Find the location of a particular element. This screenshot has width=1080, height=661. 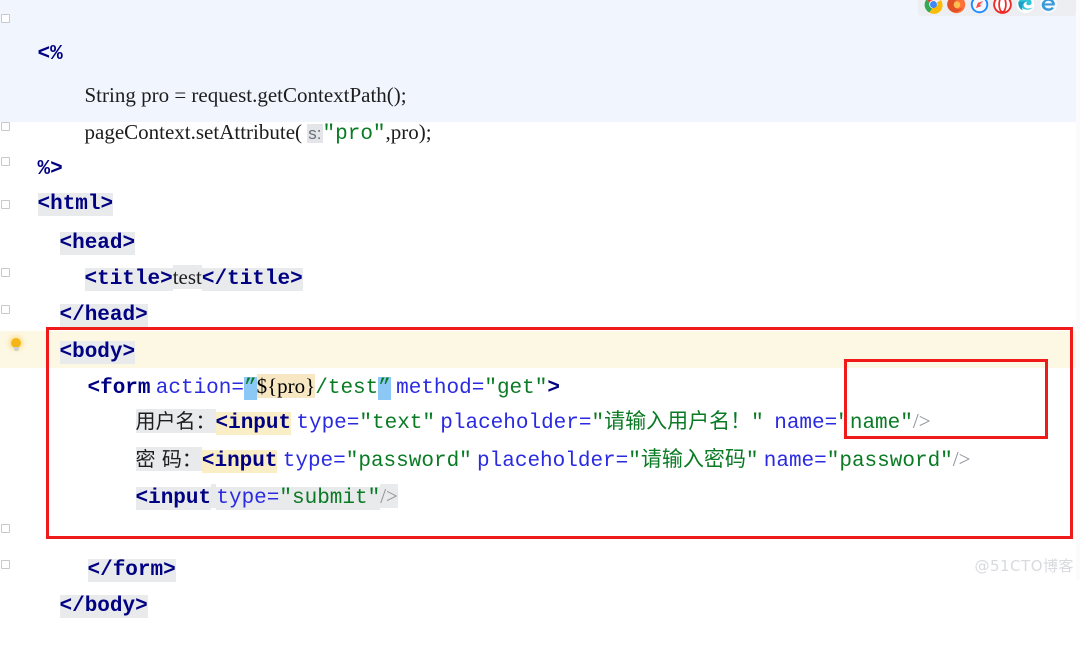

code-line: </body> is located at coordinates (540, 584).